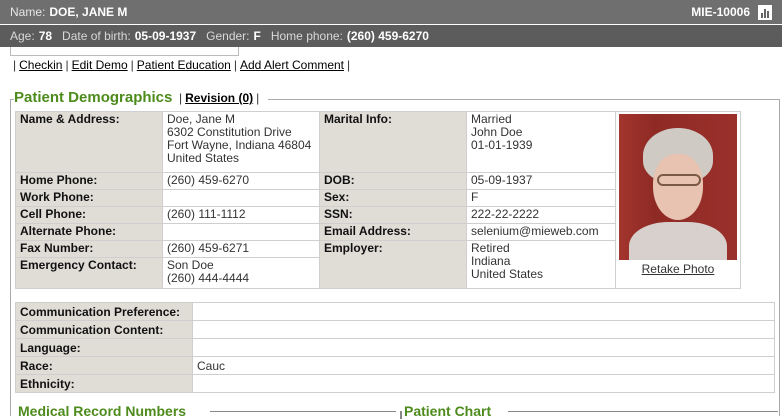  I want to click on name-address-label: Name & Address:, so click(89, 142).